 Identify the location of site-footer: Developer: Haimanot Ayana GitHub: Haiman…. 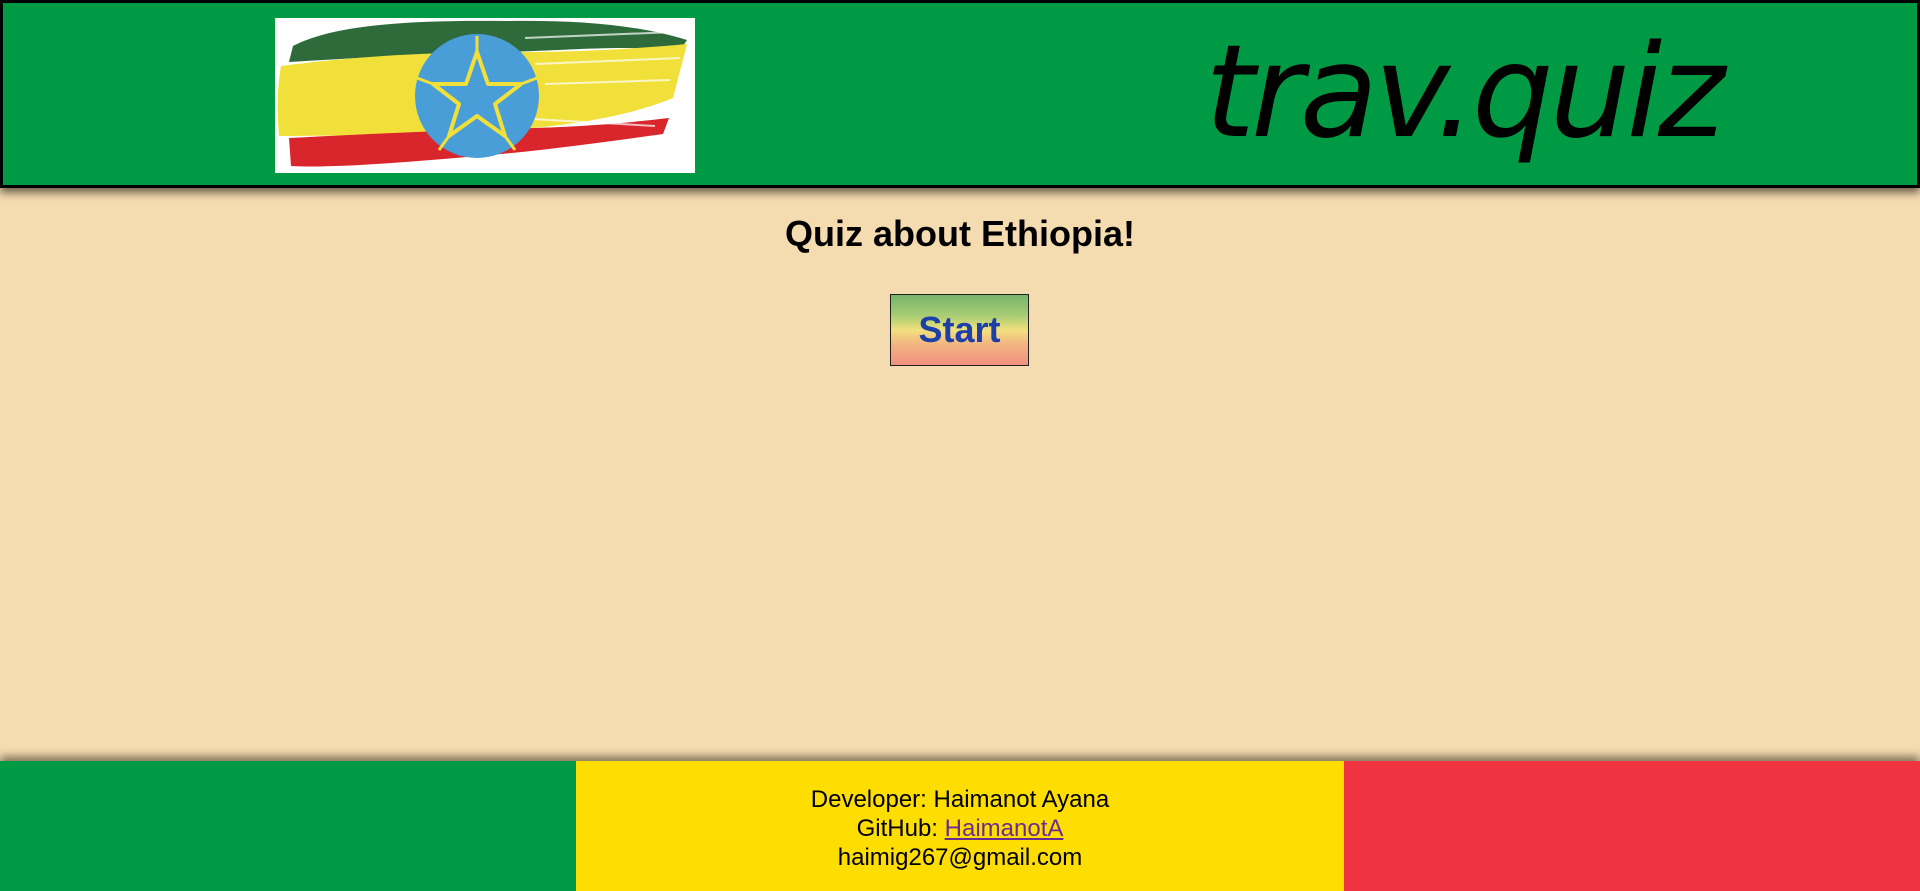
(960, 826).